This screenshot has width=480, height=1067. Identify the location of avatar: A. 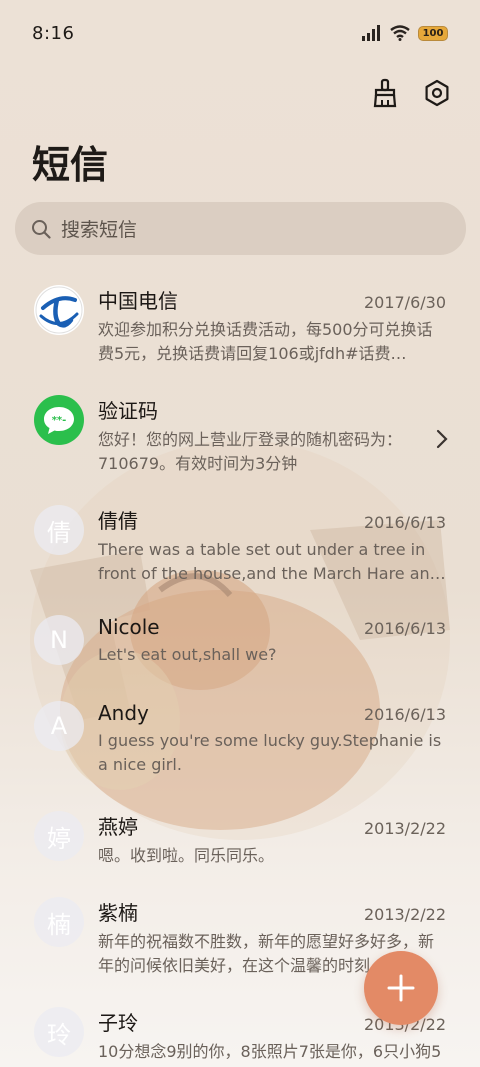
(59, 726).